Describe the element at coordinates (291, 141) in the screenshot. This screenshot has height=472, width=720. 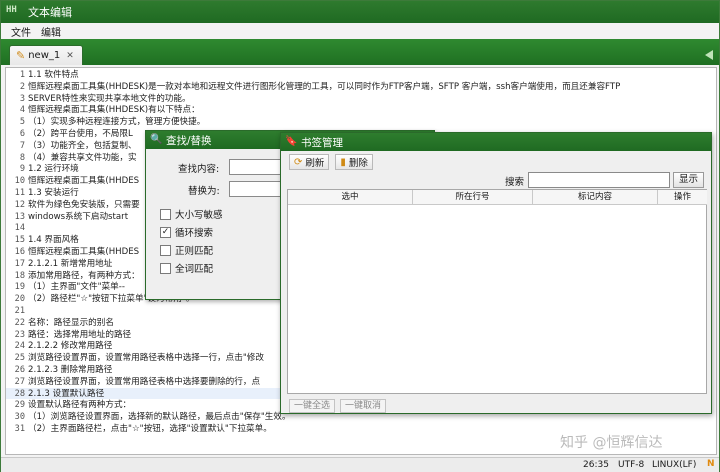
I see `bookmark-icon: 🔖` at that location.